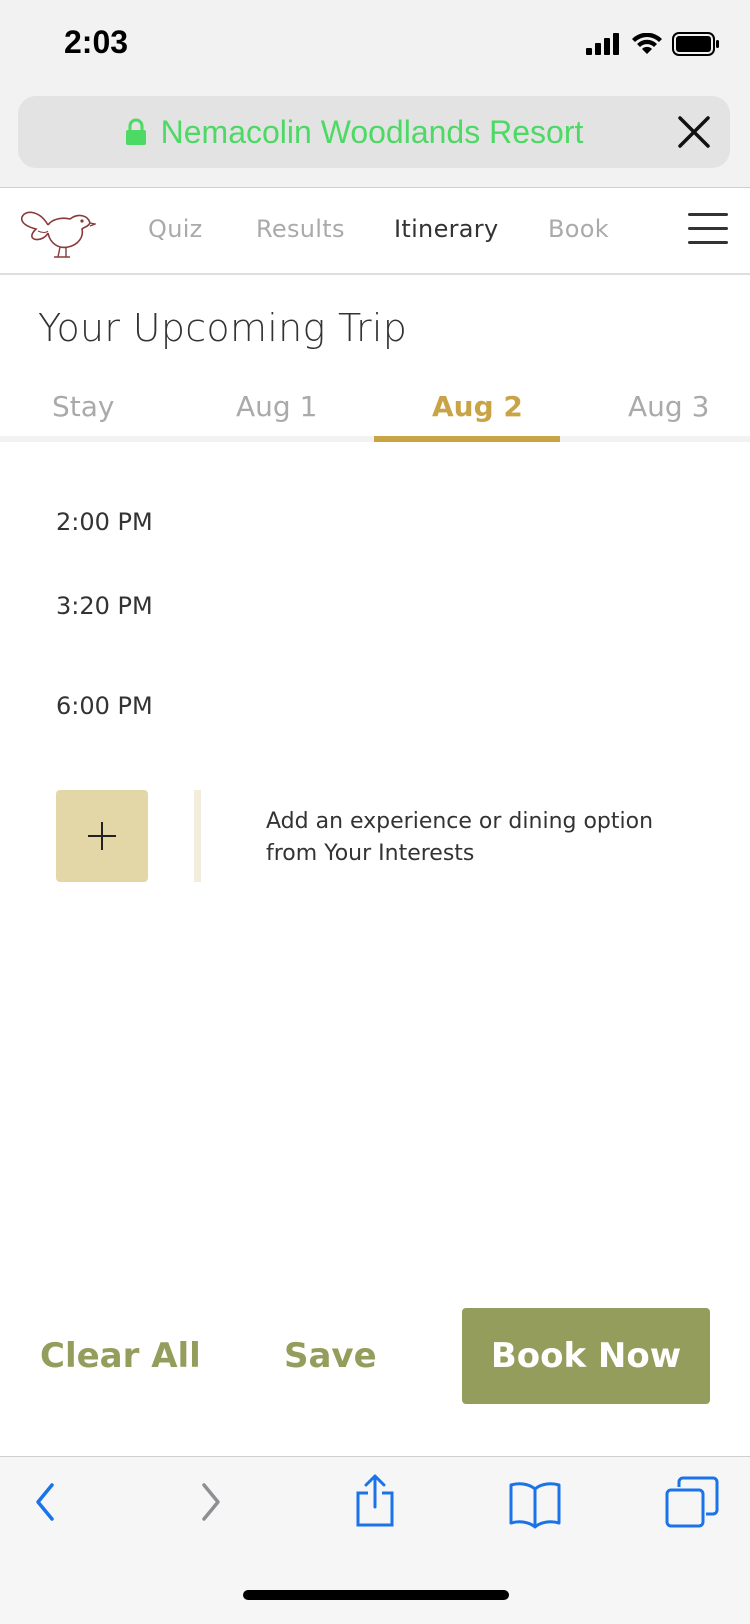 The width and height of the screenshot is (750, 1624). Describe the element at coordinates (694, 132) in the screenshot. I see `close-icon` at that location.